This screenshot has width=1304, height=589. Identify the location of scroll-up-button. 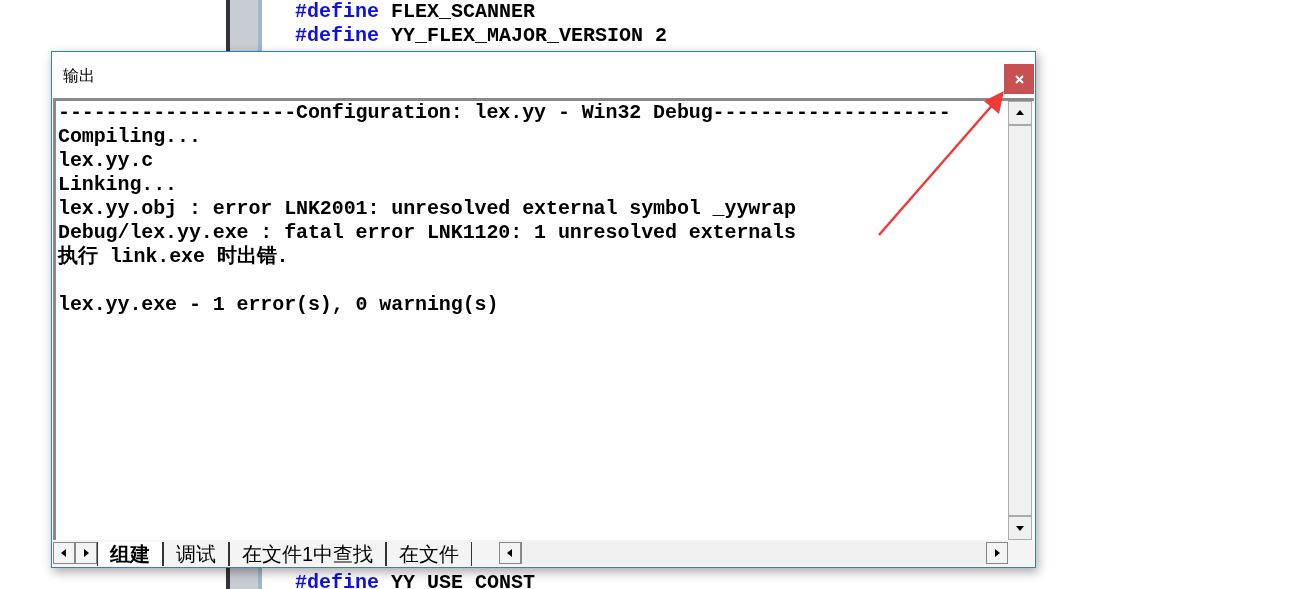
(1020, 113).